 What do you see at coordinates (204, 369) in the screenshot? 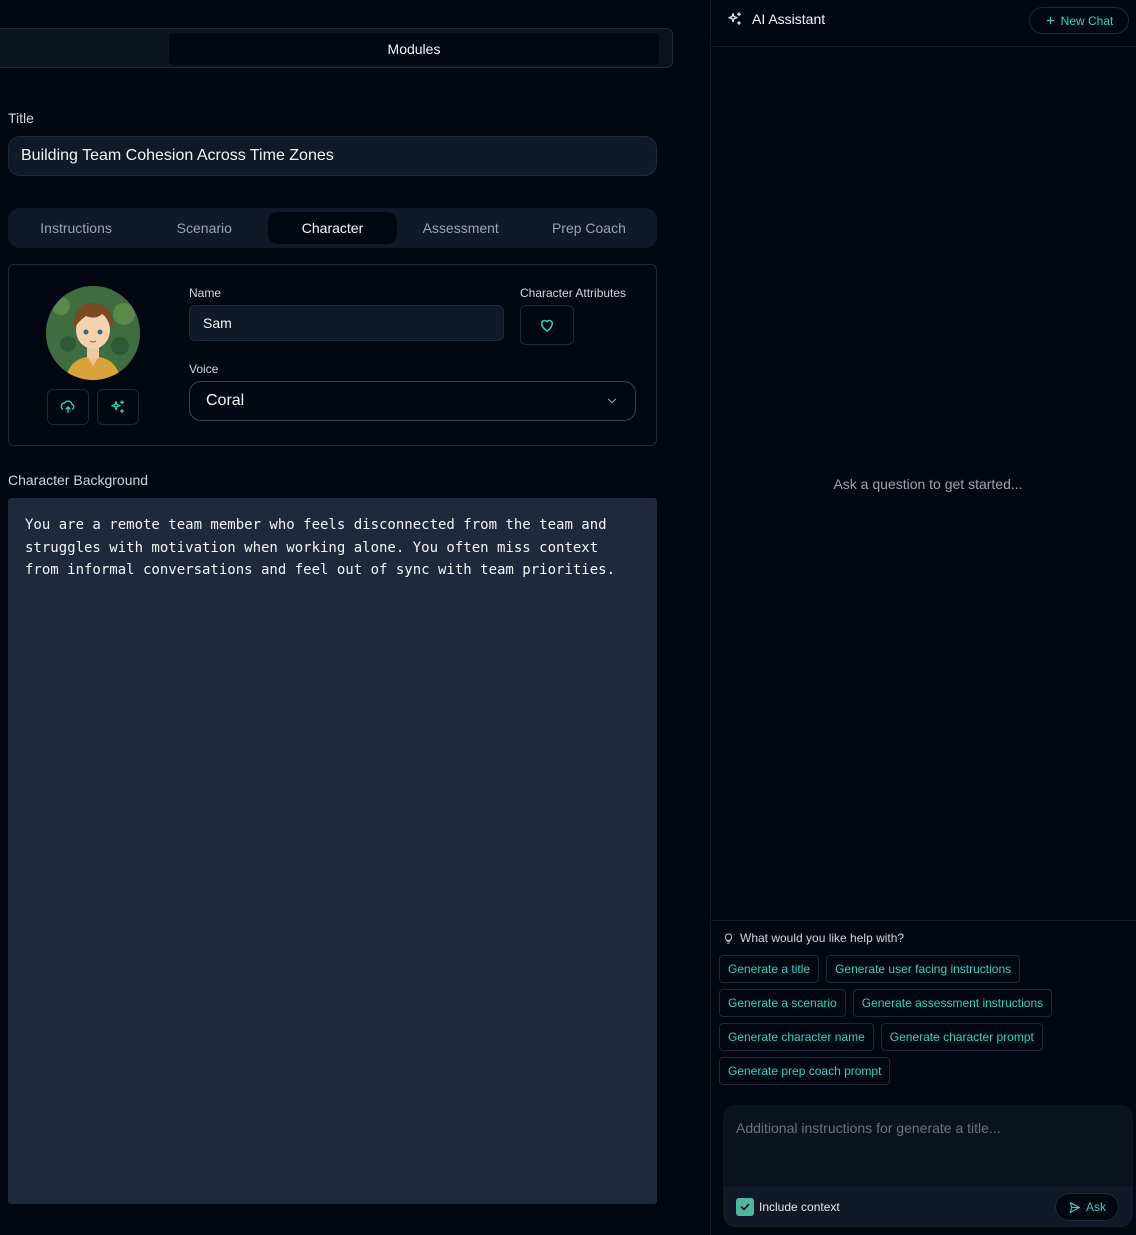
I see `voice-label: Voice` at bounding box center [204, 369].